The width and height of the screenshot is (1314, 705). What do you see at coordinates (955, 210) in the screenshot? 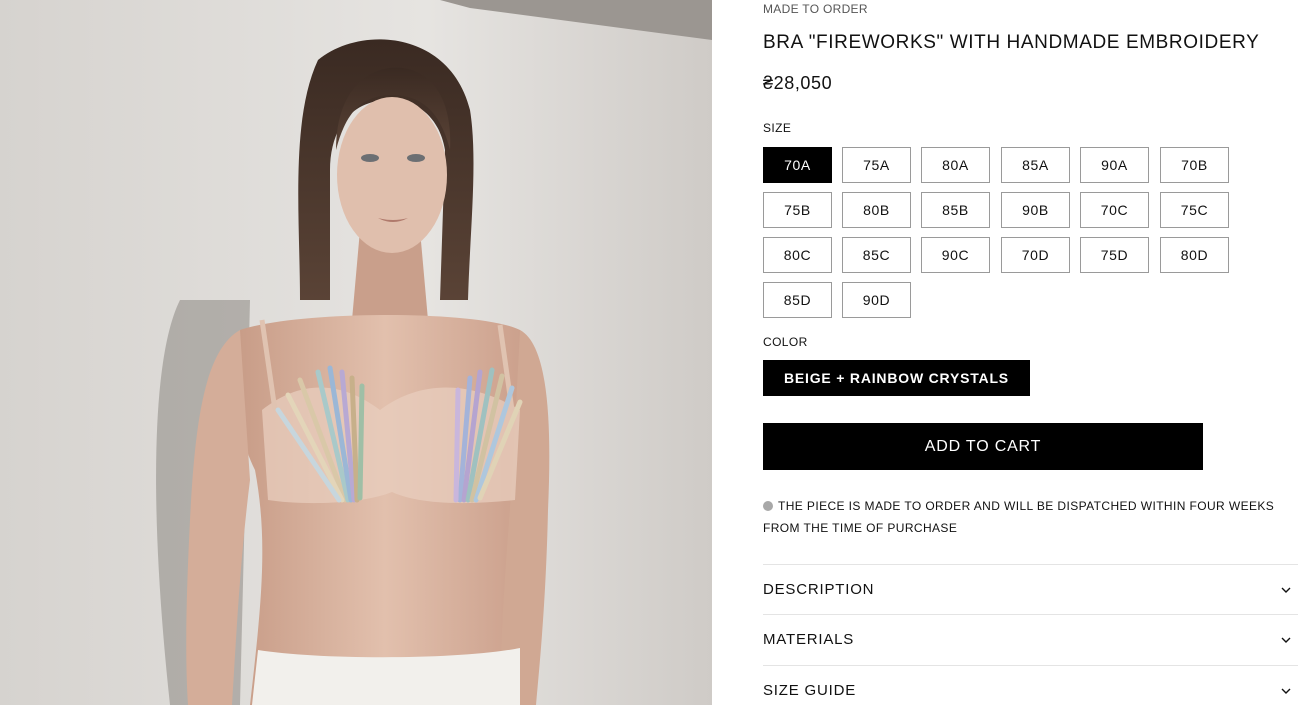
I see `size-option-85b: 85B` at bounding box center [955, 210].